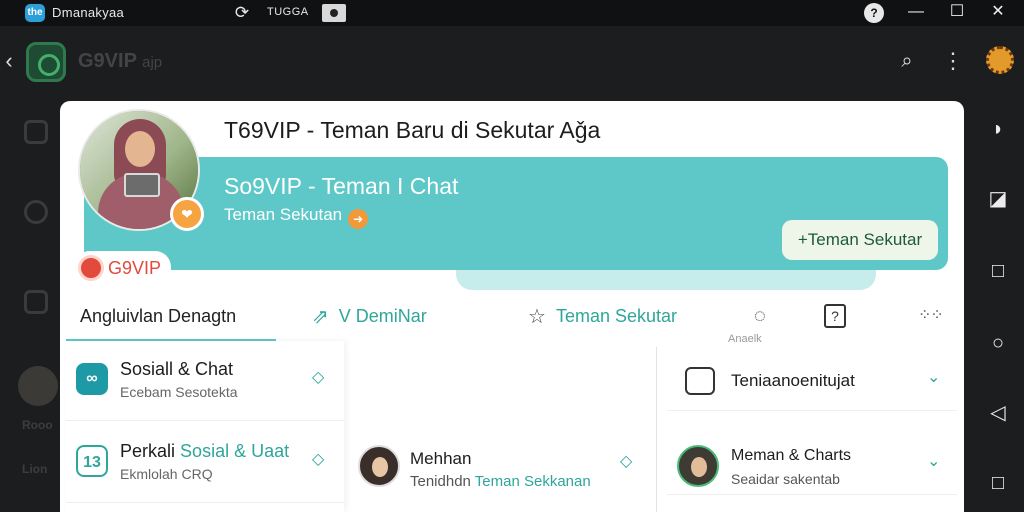  What do you see at coordinates (957, 12) in the screenshot?
I see `maximize-button: ☐` at bounding box center [957, 12].